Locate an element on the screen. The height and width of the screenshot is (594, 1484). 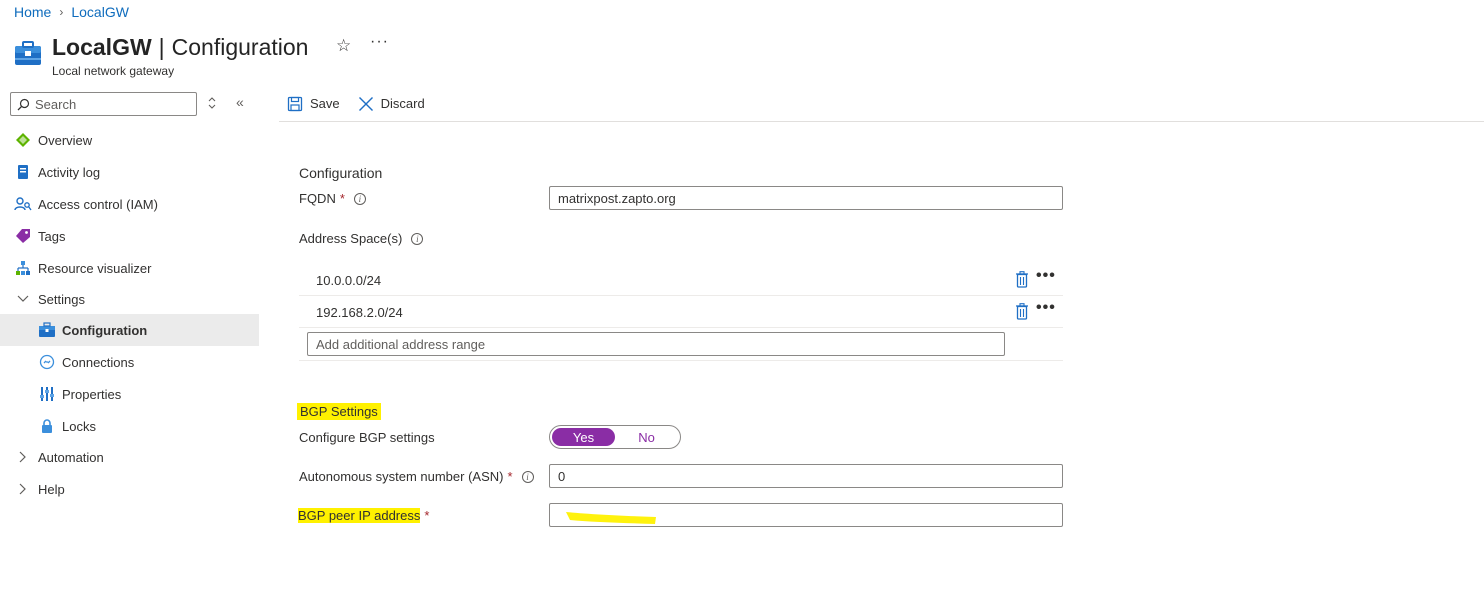
sidebar-search is located at coordinates (103, 104).